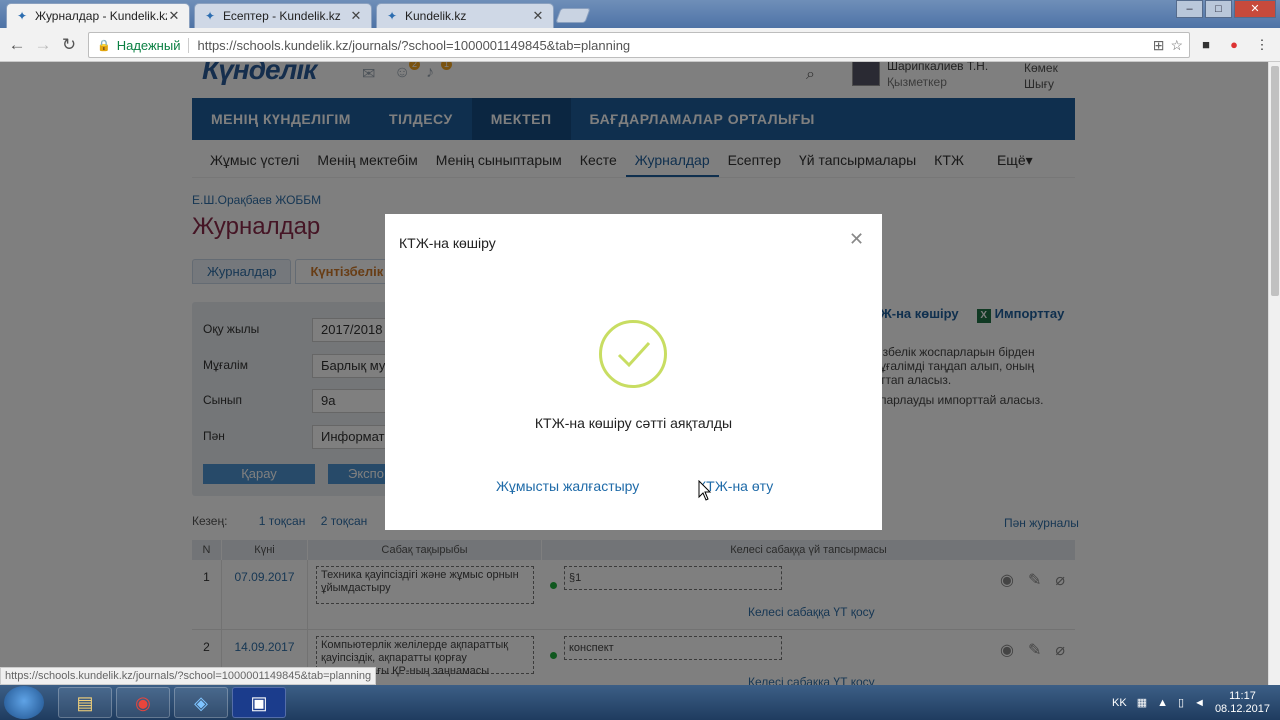 The height and width of the screenshot is (720, 1280). What do you see at coordinates (567, 486) in the screenshot?
I see `continue-working-button: Жұмысты жалғастыру` at bounding box center [567, 486].